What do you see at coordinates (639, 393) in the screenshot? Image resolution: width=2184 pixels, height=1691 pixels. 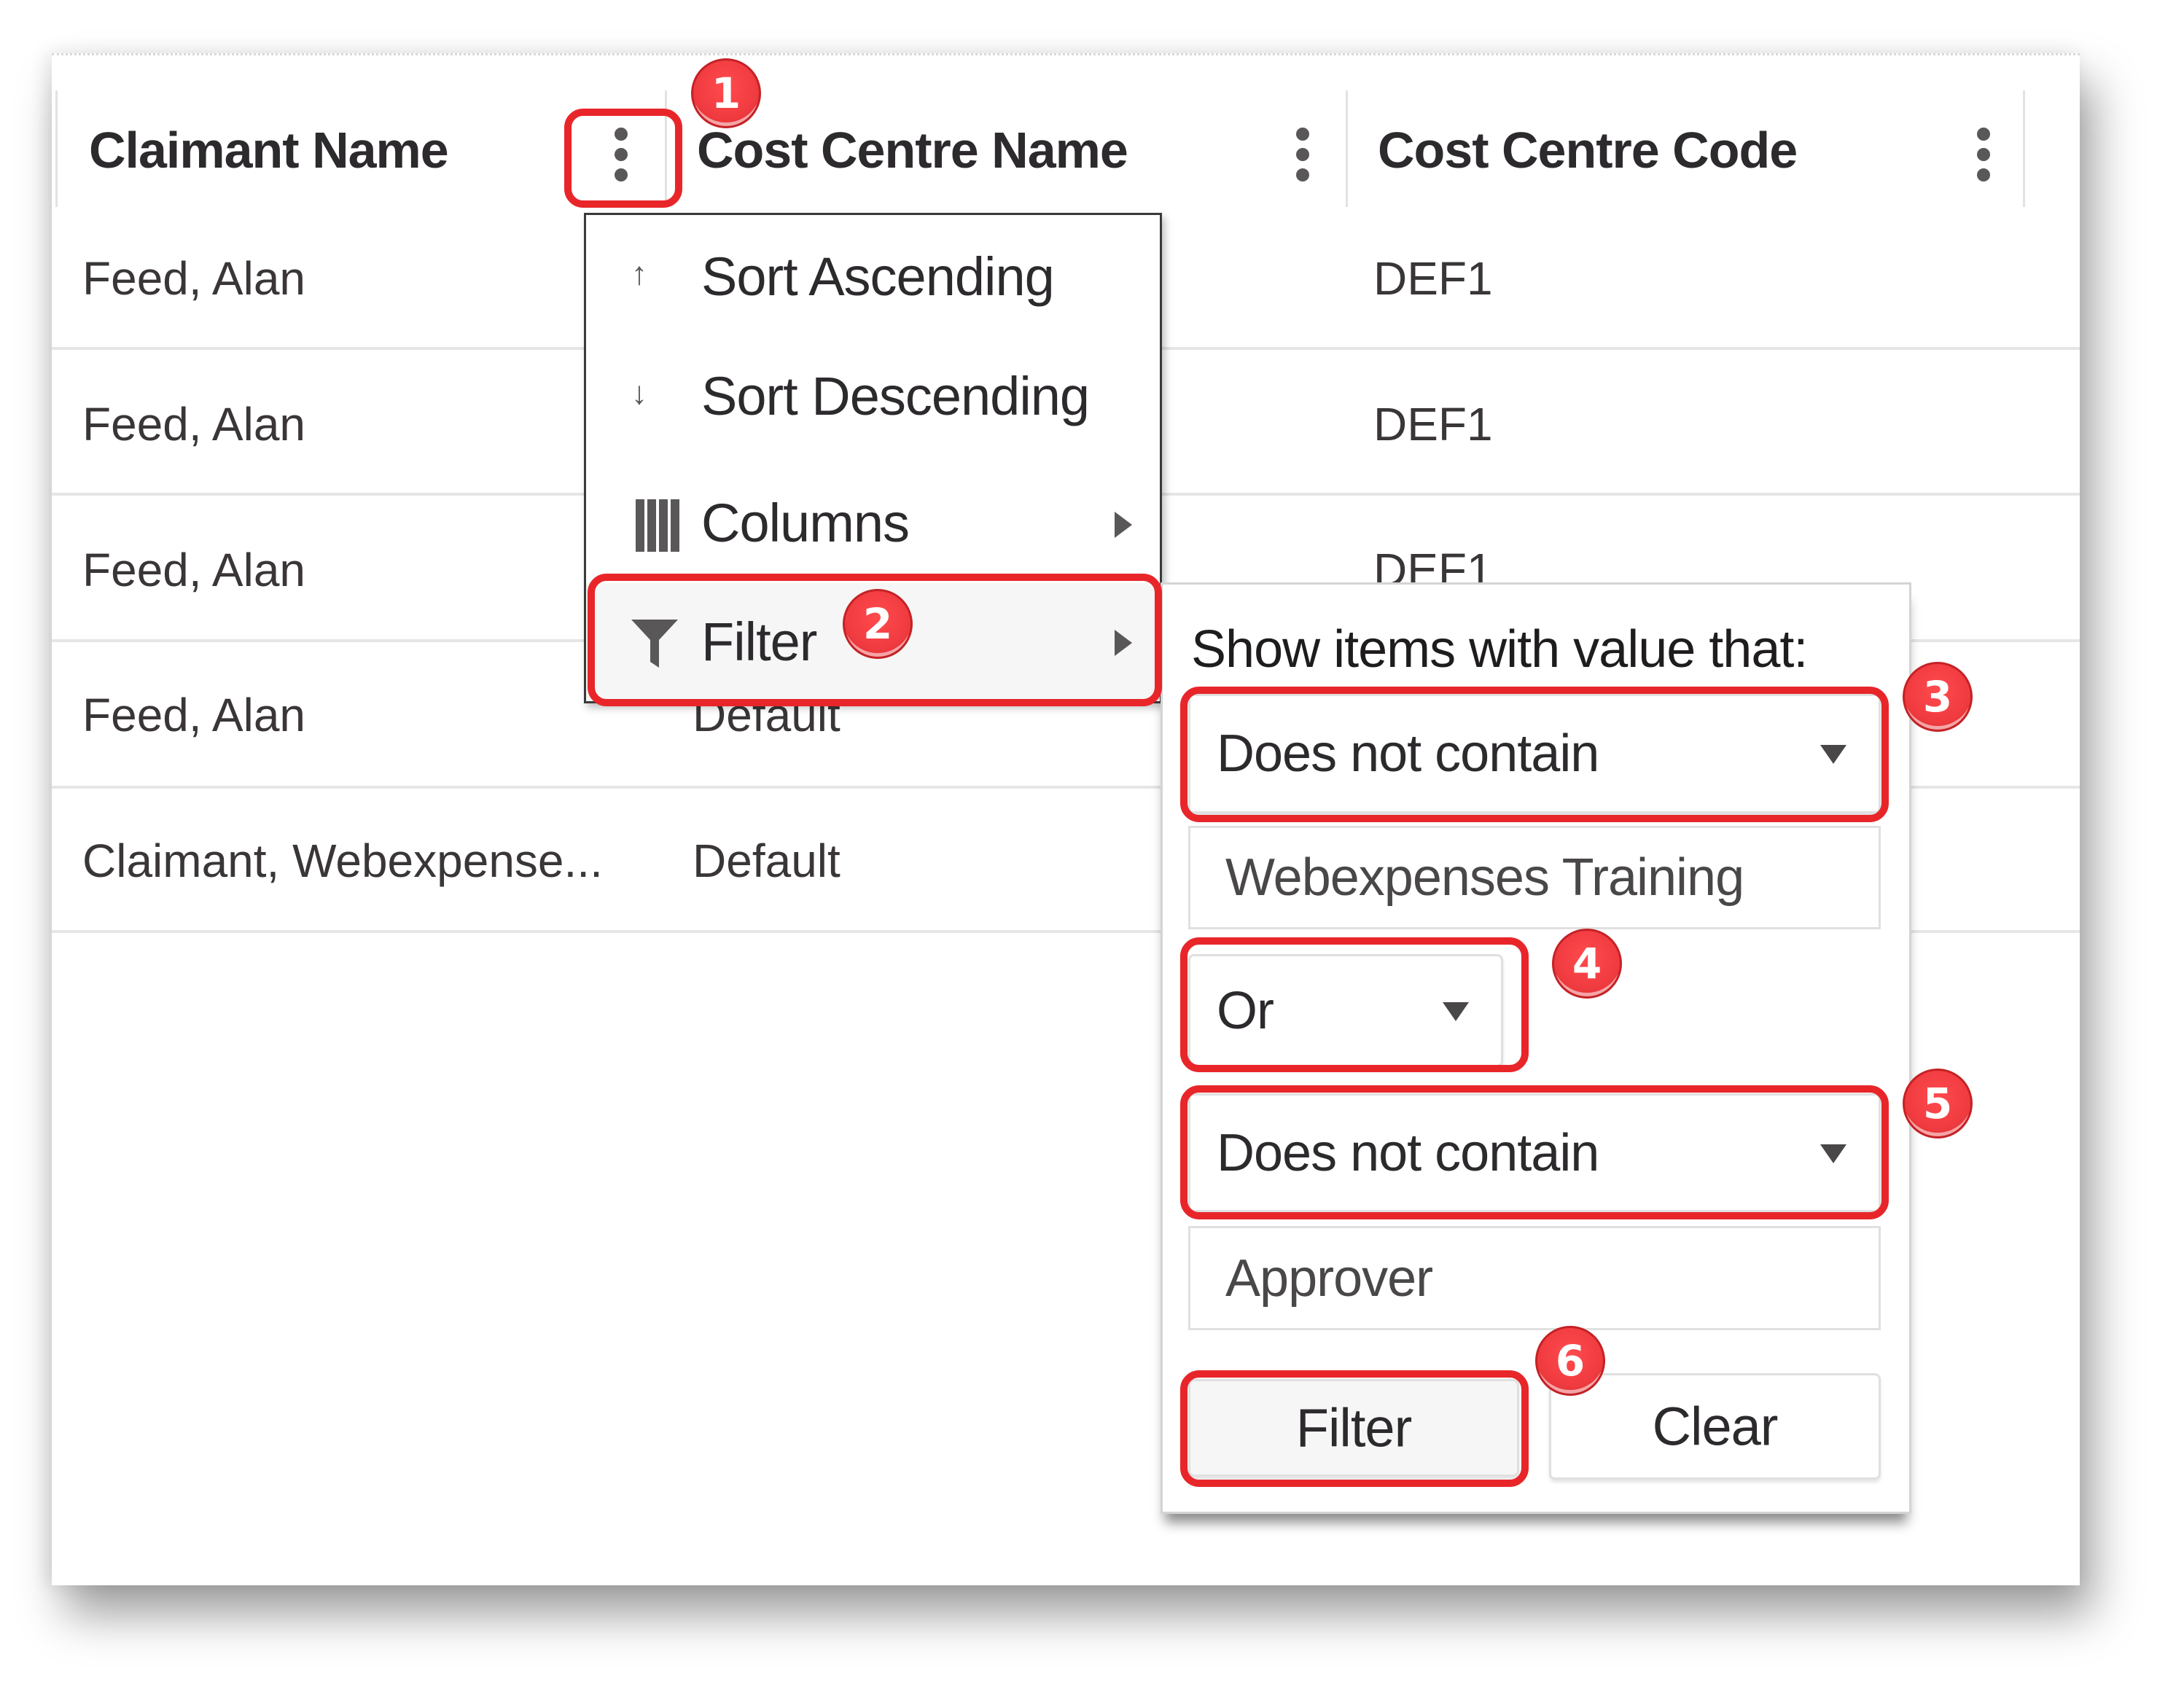 I see `arrow-down-icon: ↓` at bounding box center [639, 393].